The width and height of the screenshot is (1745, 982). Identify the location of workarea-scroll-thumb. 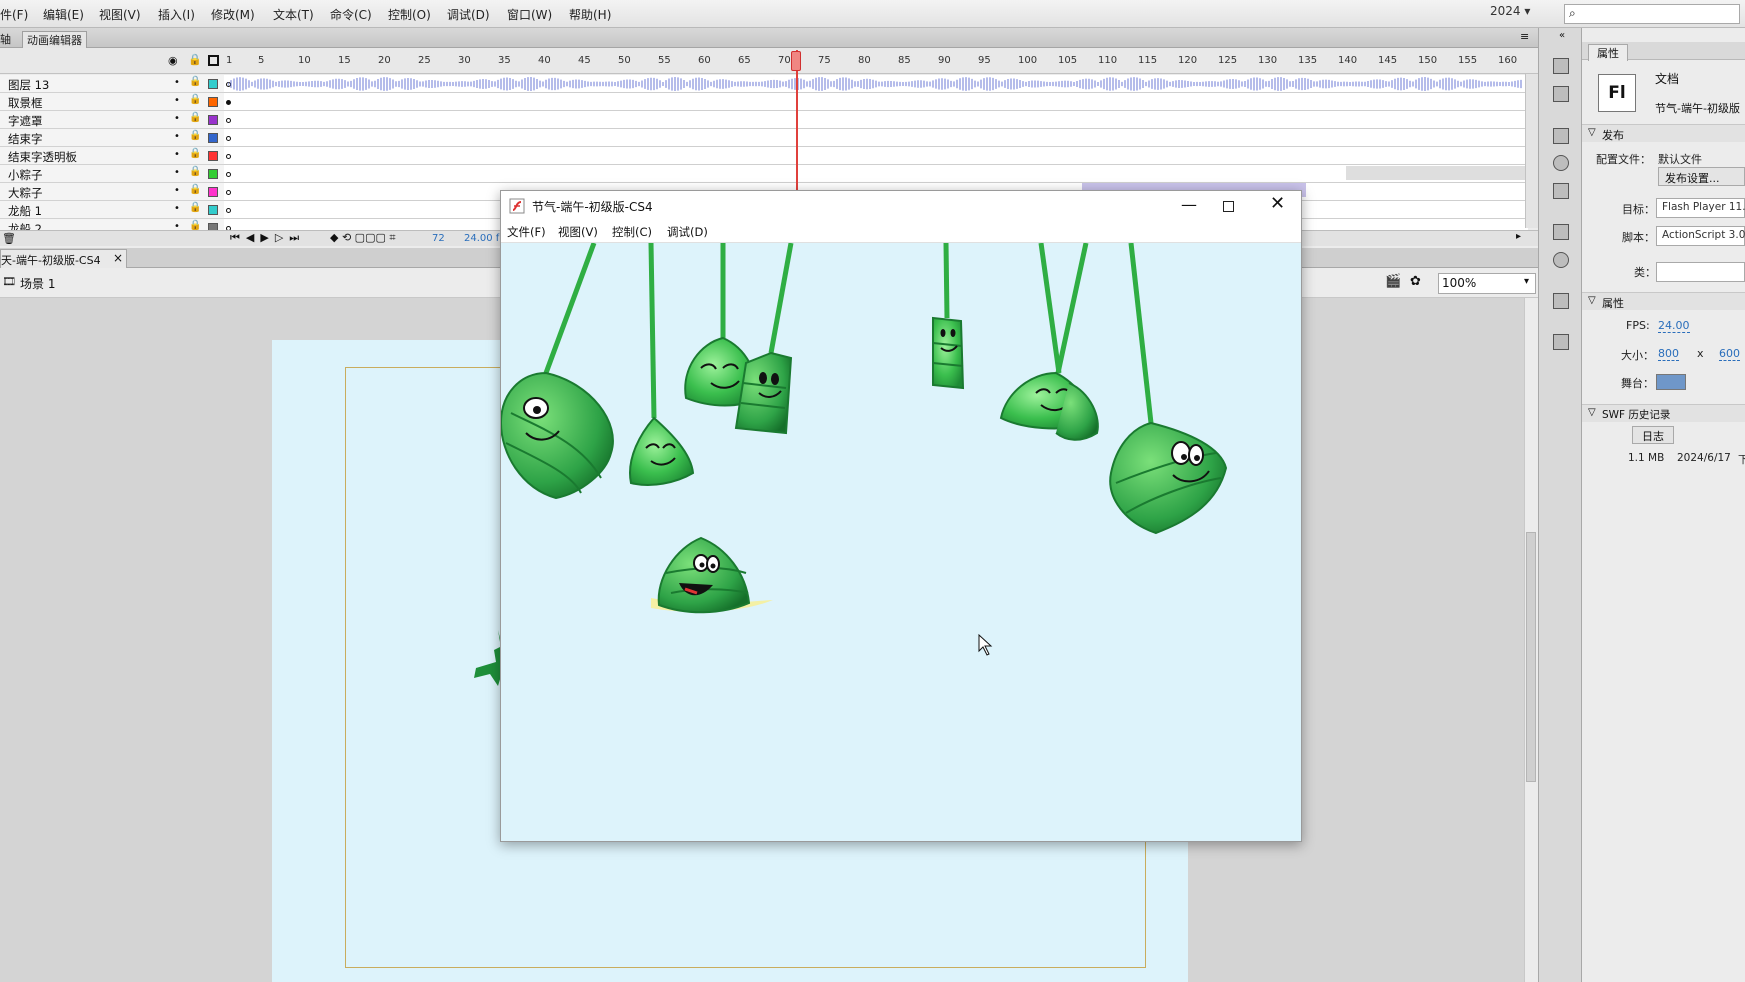
(1531, 657).